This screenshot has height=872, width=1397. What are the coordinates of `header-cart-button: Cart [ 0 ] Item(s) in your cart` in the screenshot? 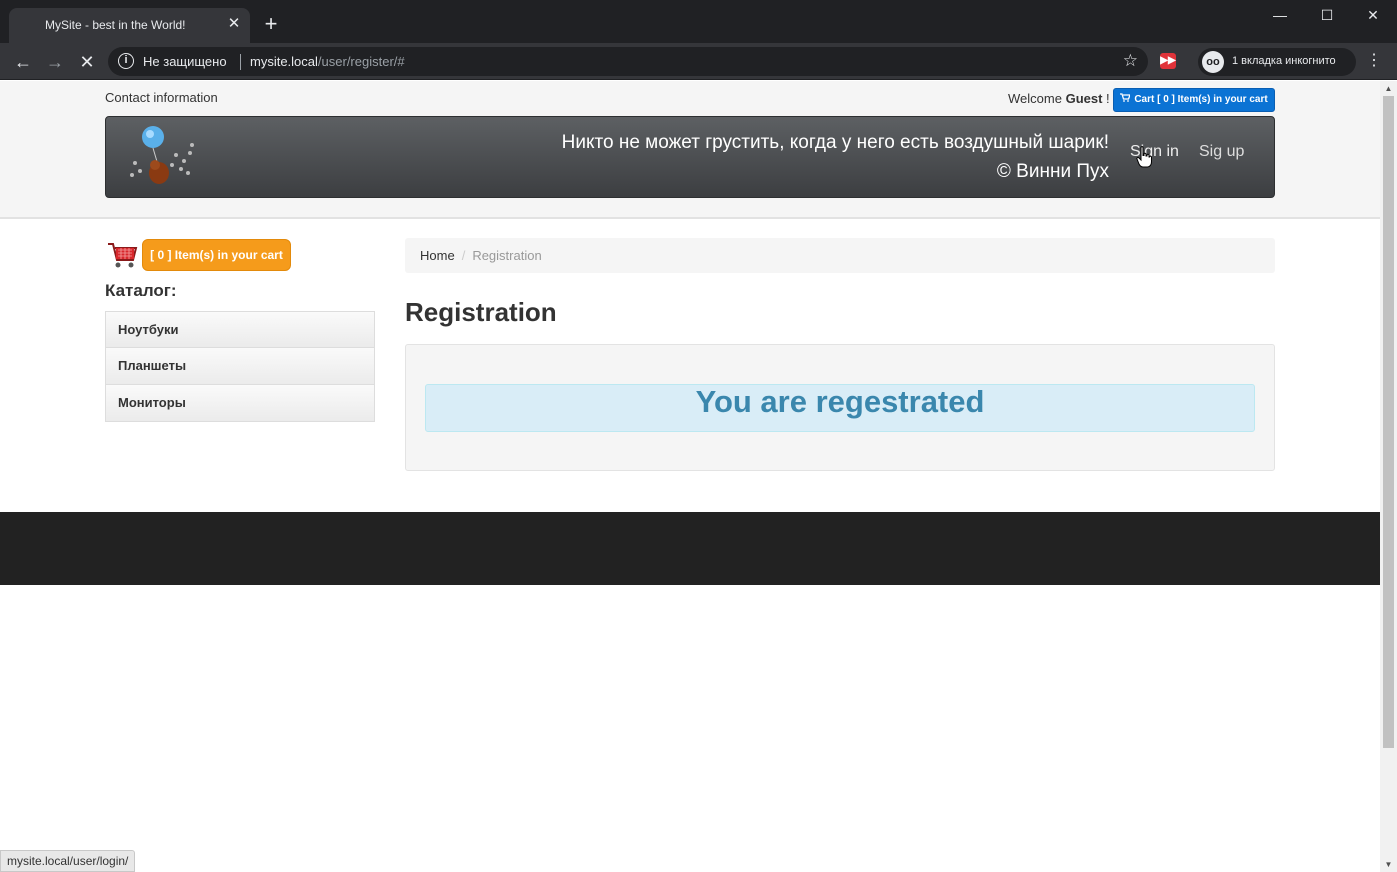 It's located at (1194, 100).